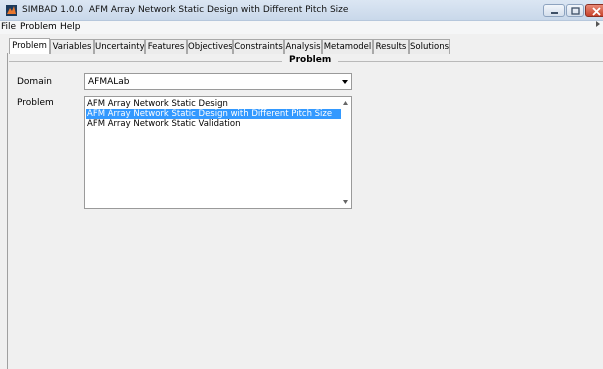  I want to click on maximize-button, so click(575, 10).